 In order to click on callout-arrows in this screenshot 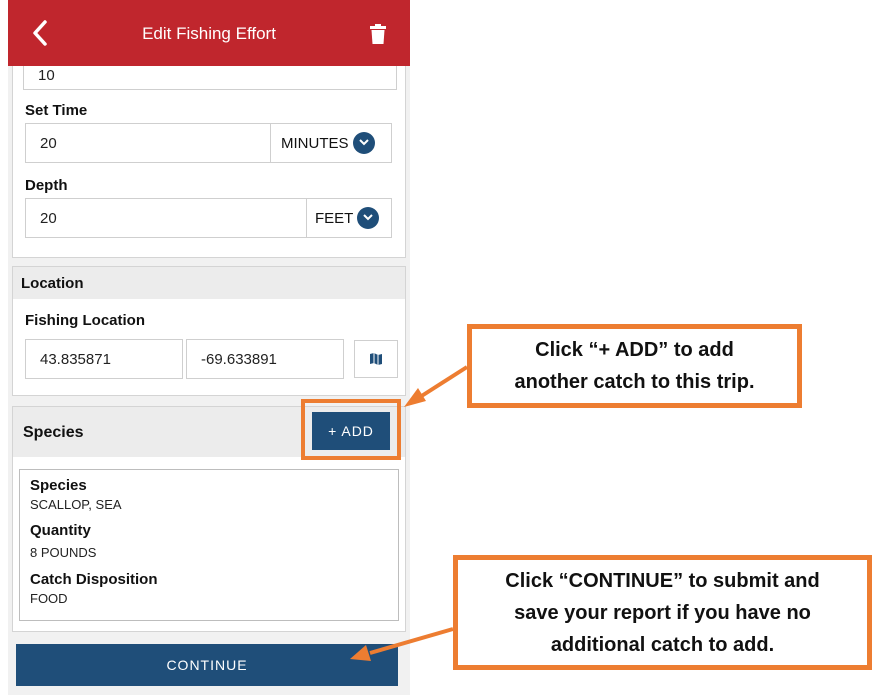, I will do `click(409, 513)`.